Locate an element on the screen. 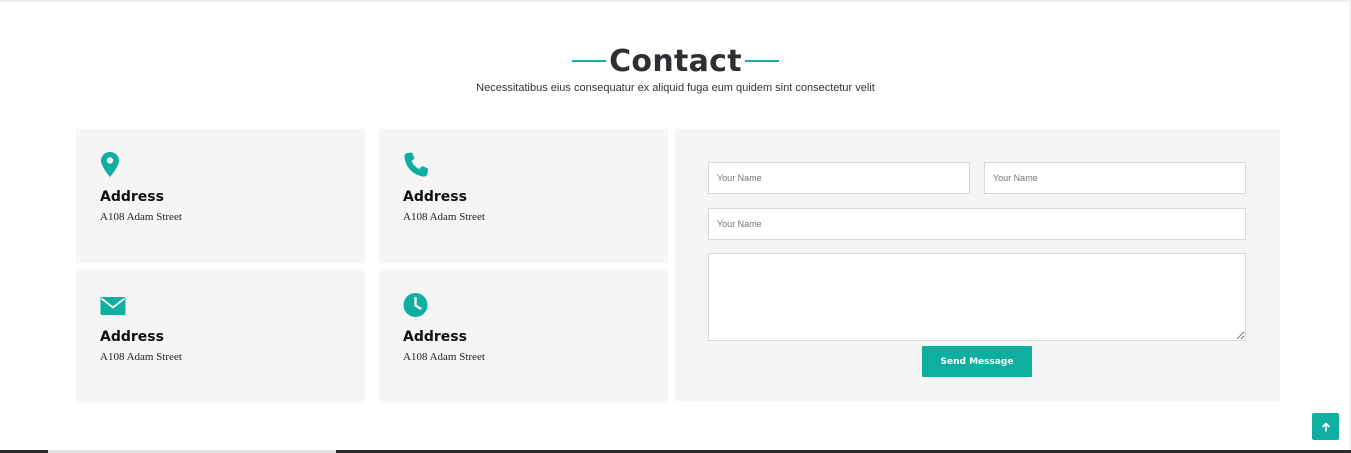 The image size is (1351, 453). send-message-button: Send Message is located at coordinates (977, 361).